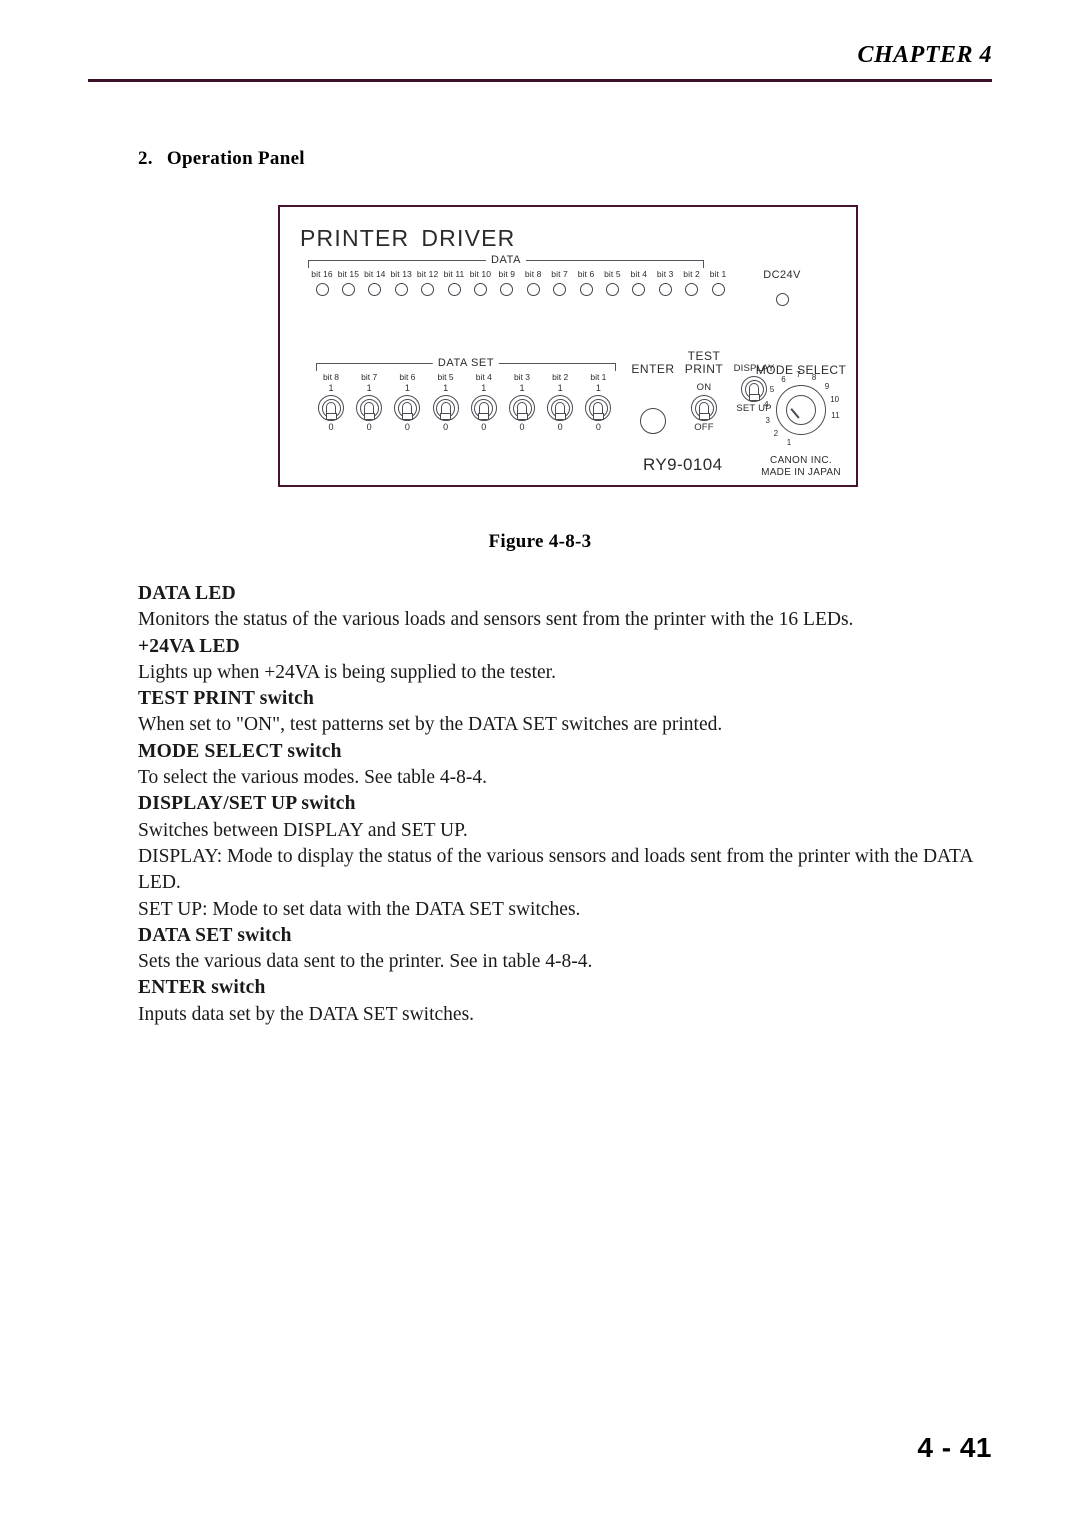 Image resolution: width=1080 pixels, height=1528 pixels. What do you see at coordinates (801, 412) in the screenshot?
I see `mode-select-dial-icon: 1 2 3 4 5 6 7 8 9 10 11` at bounding box center [801, 412].